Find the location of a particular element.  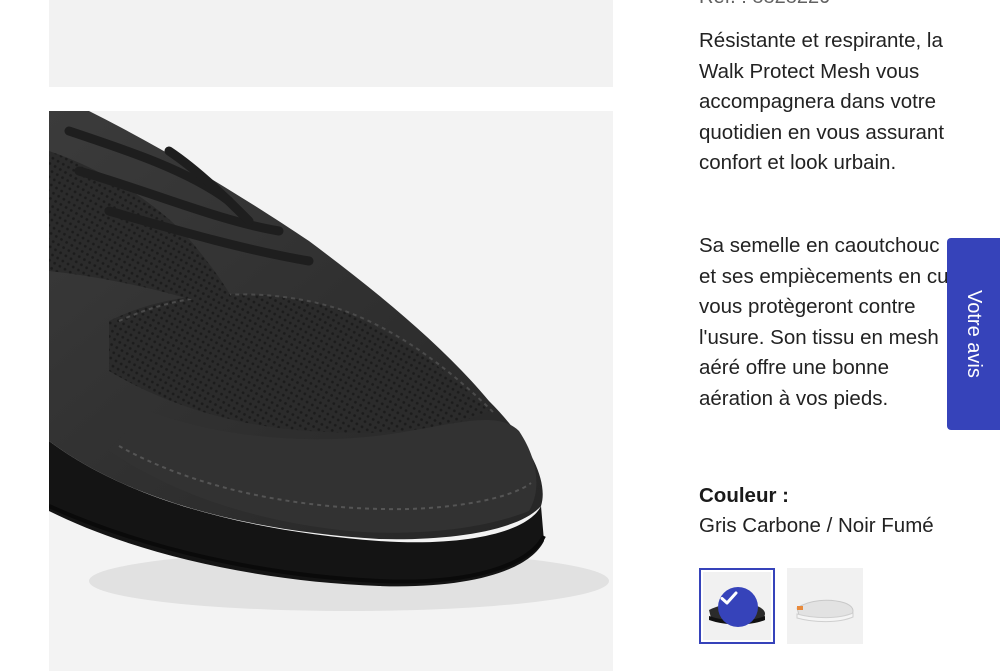

product-reference: Réf. : 8828220 is located at coordinates (764, 4).